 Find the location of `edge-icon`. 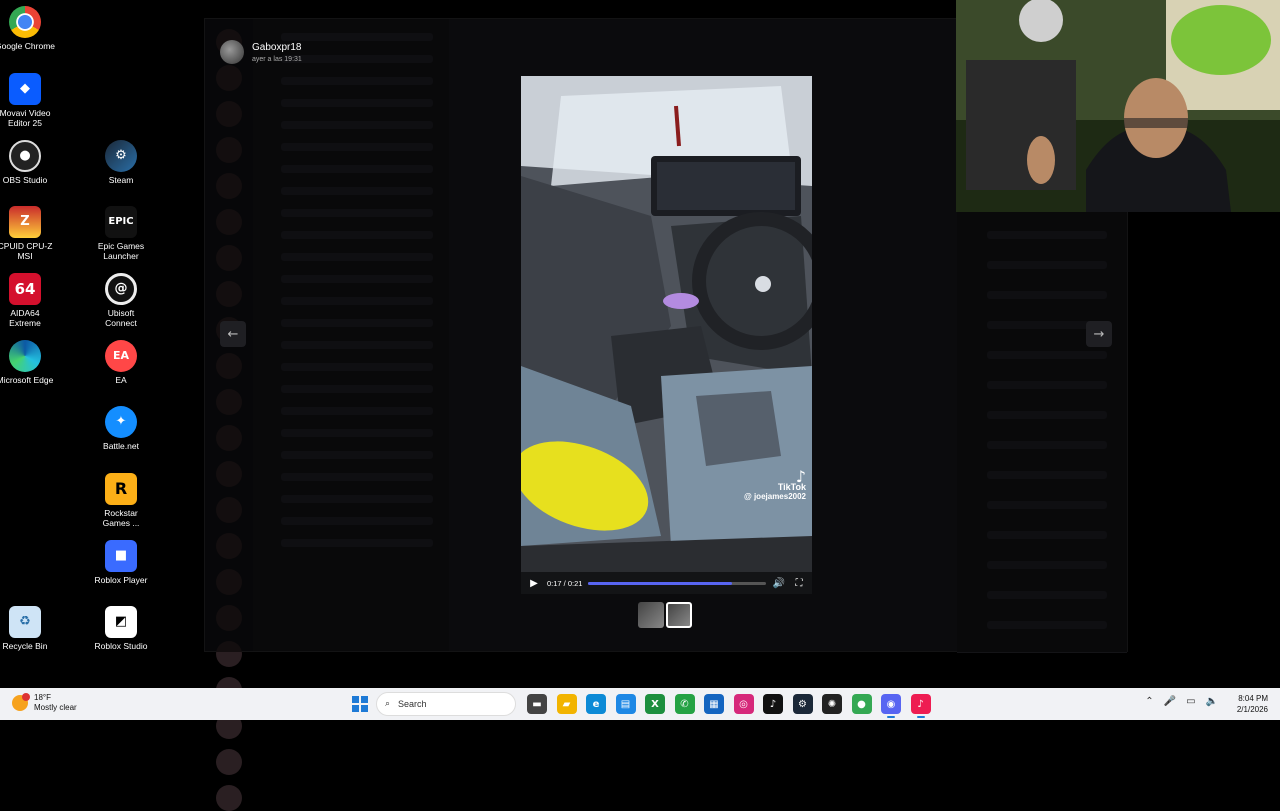

edge-icon is located at coordinates (25, 356).